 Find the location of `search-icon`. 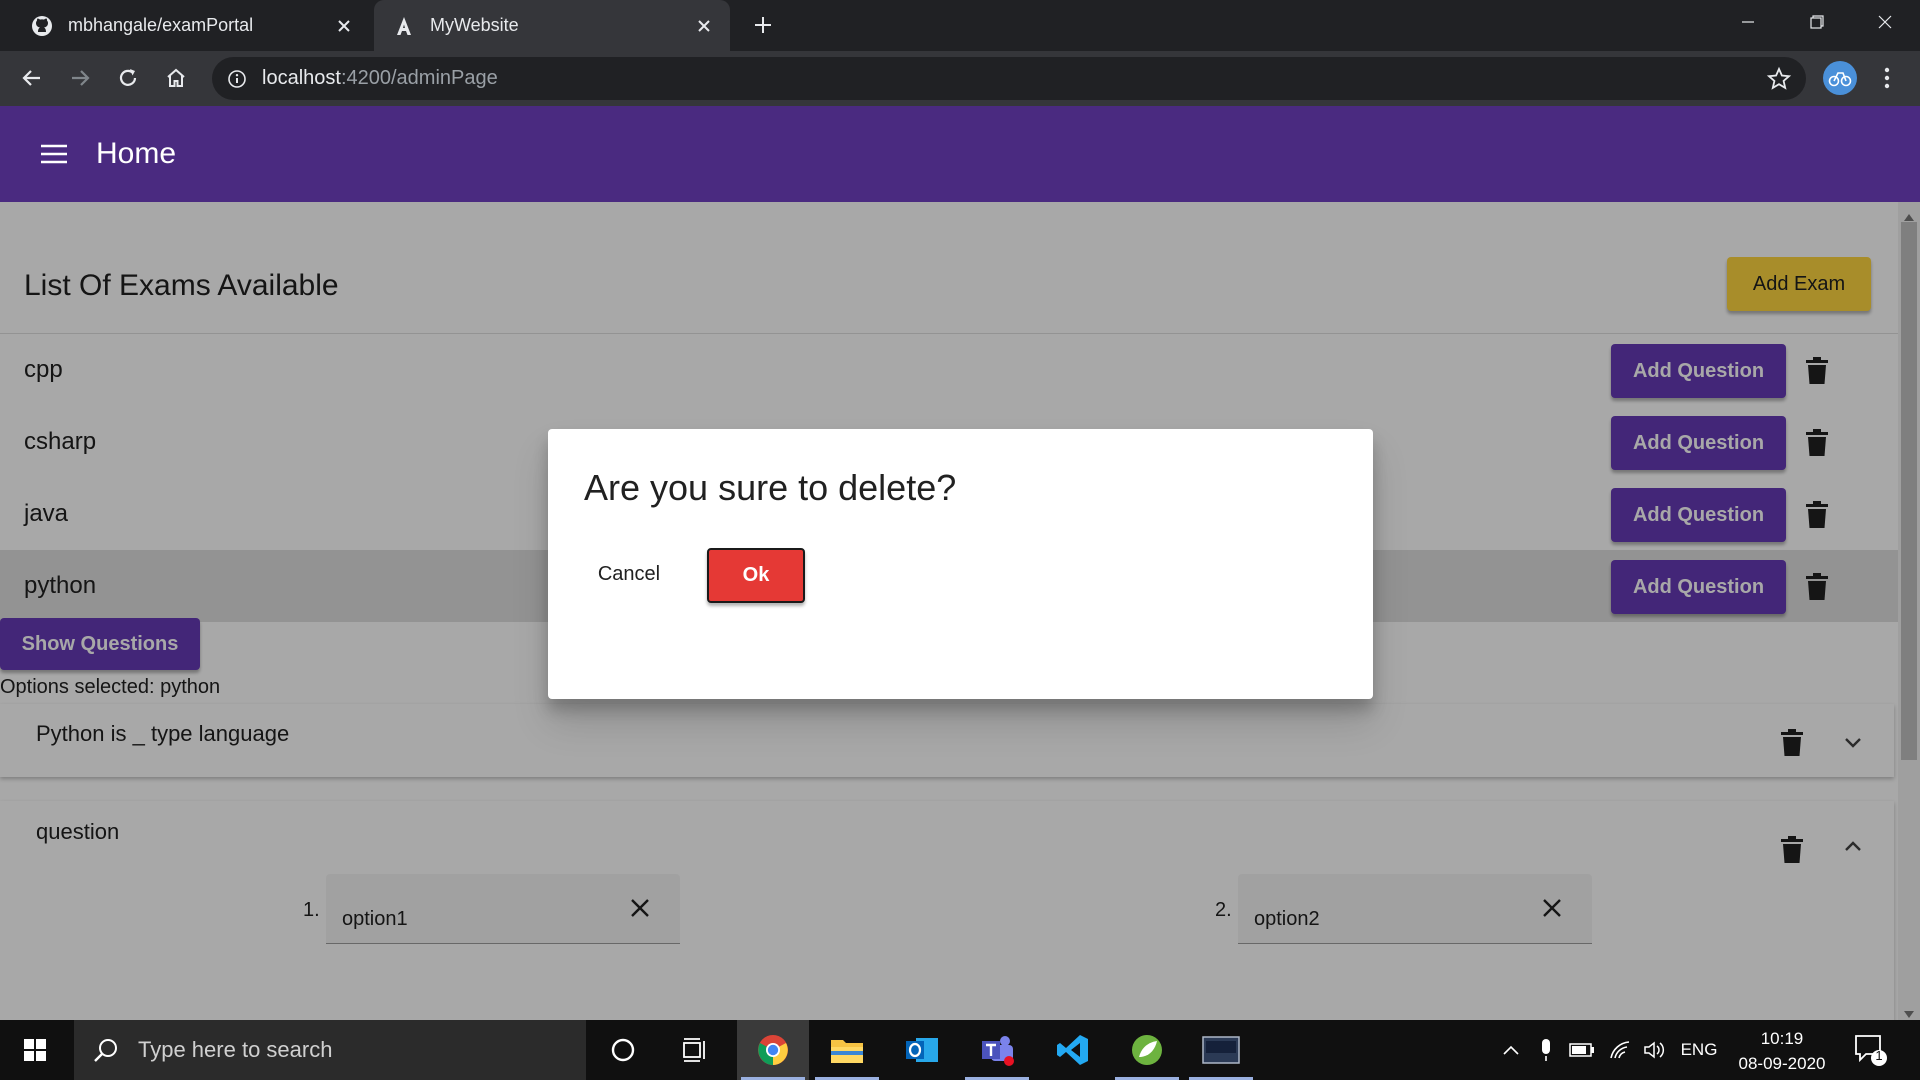

search-icon is located at coordinates (105, 1050).